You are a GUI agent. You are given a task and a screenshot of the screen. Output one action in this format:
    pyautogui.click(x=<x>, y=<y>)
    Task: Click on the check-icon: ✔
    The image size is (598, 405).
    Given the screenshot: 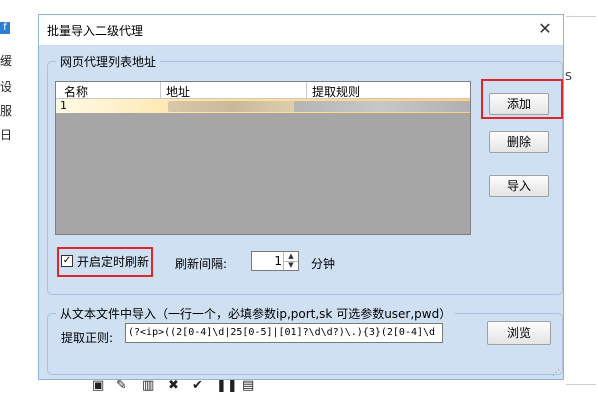 What is the action you would take?
    pyautogui.click(x=197, y=385)
    